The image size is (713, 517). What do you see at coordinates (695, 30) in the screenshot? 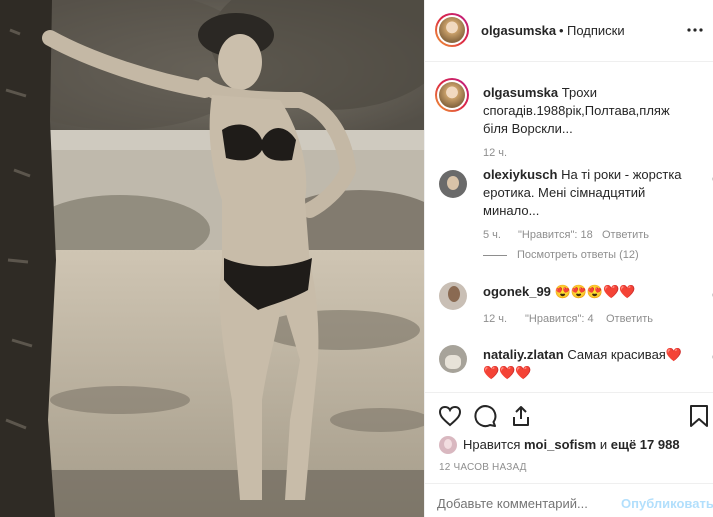
I see `ellipsis-icon` at bounding box center [695, 30].